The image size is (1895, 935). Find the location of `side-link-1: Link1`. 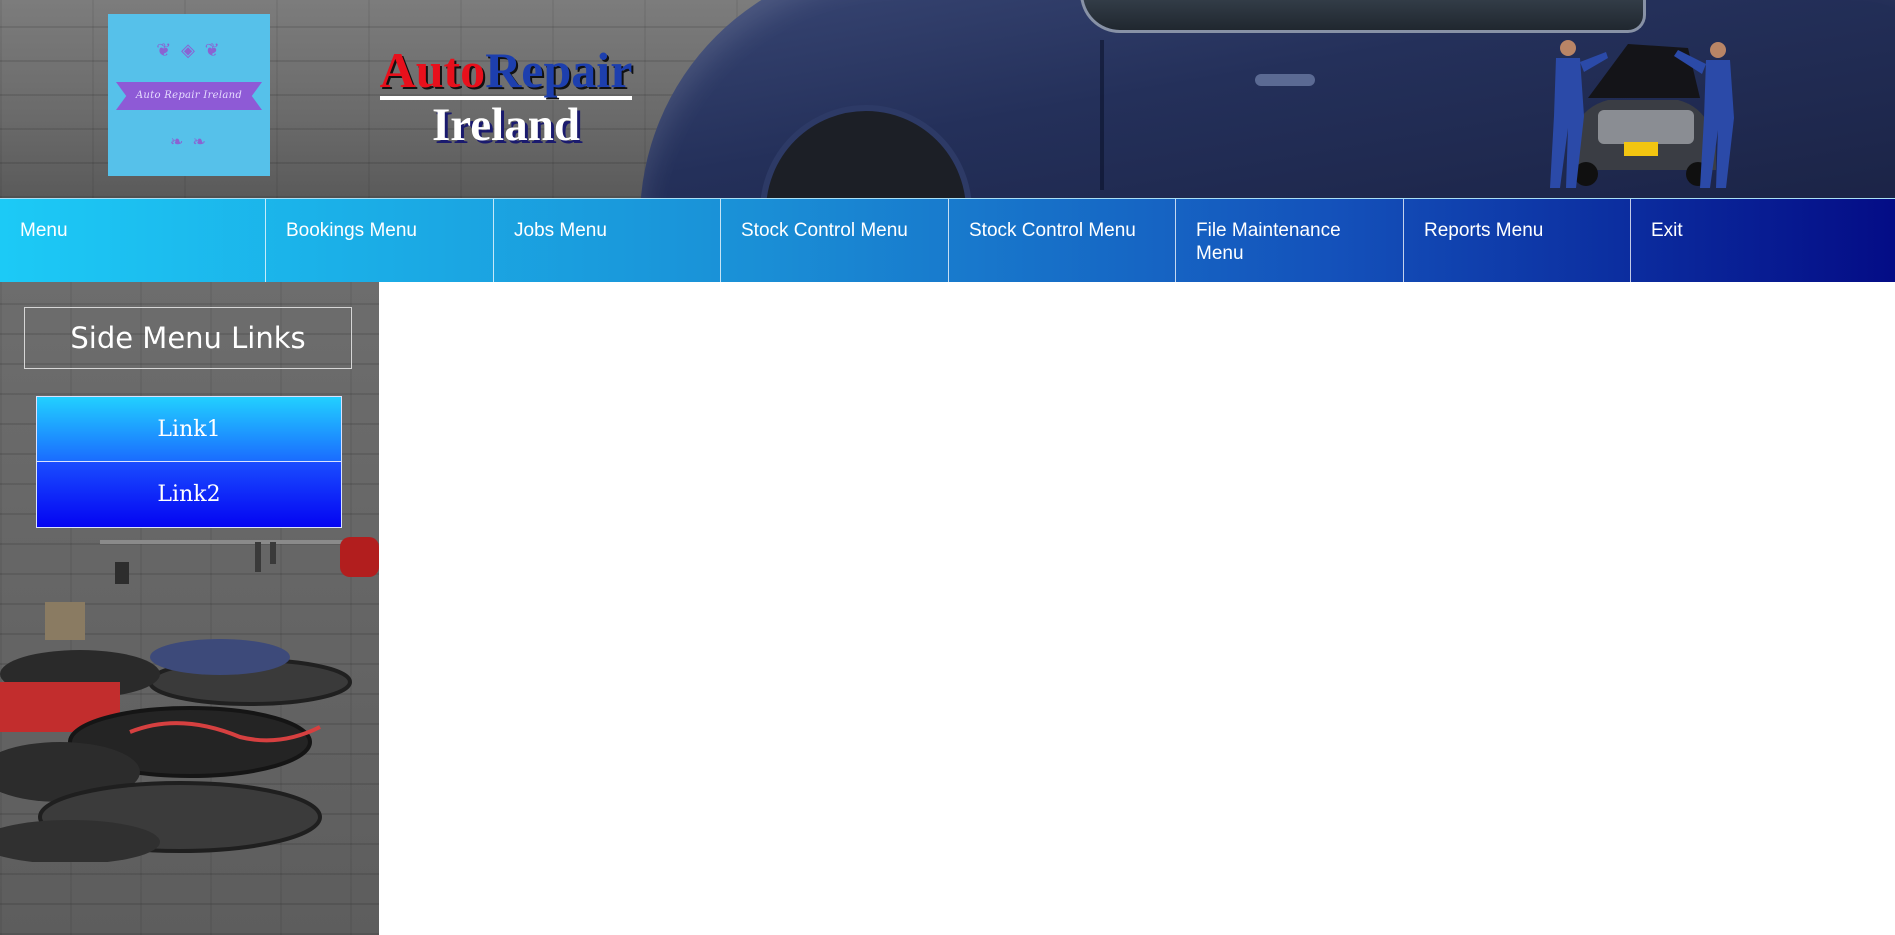

side-link-1: Link1 is located at coordinates (189, 429).